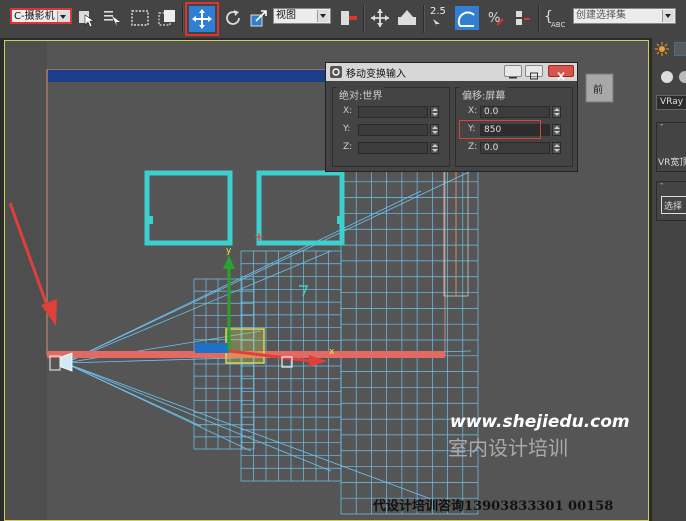 This screenshot has width=686, height=521. Describe the element at coordinates (393, 130) in the screenshot. I see `abs-y-field` at that location.